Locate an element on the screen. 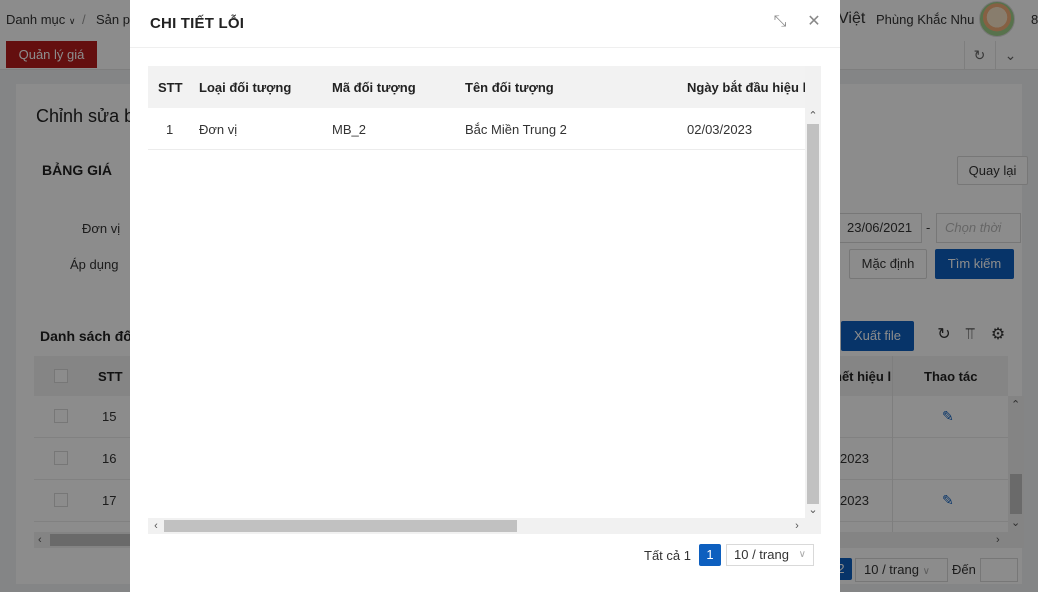  scroll-right-arrow-icon: › is located at coordinates (797, 526).